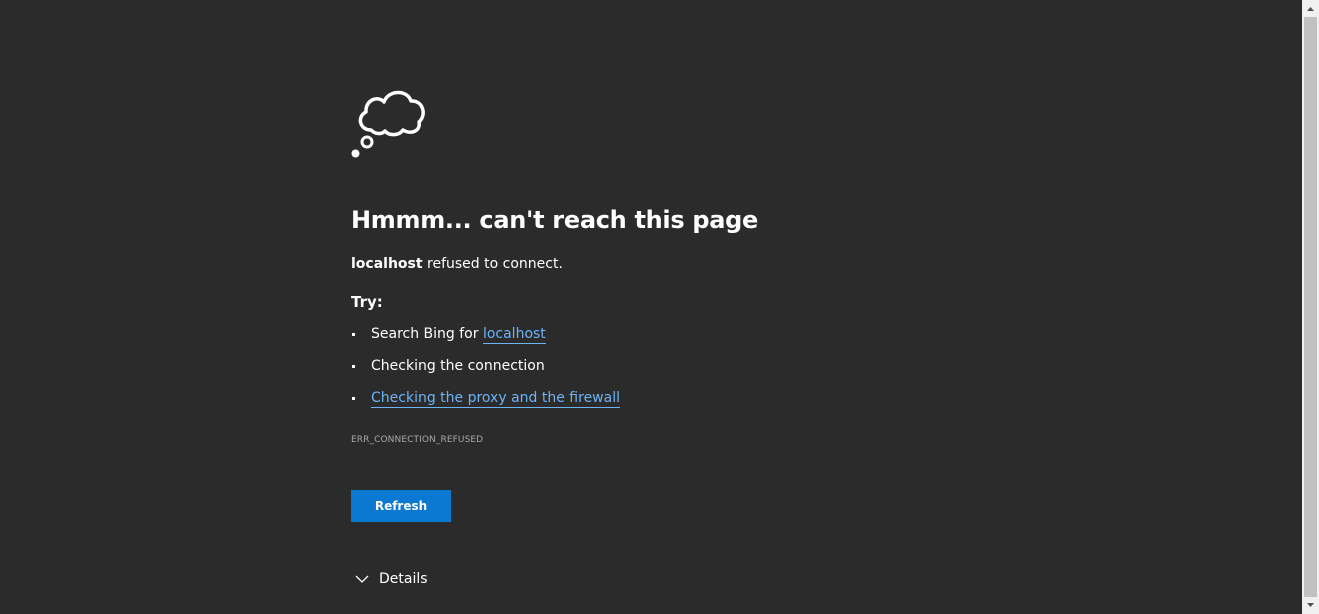 This screenshot has width=1319, height=614. I want to click on cloud-thought-icon, so click(388, 124).